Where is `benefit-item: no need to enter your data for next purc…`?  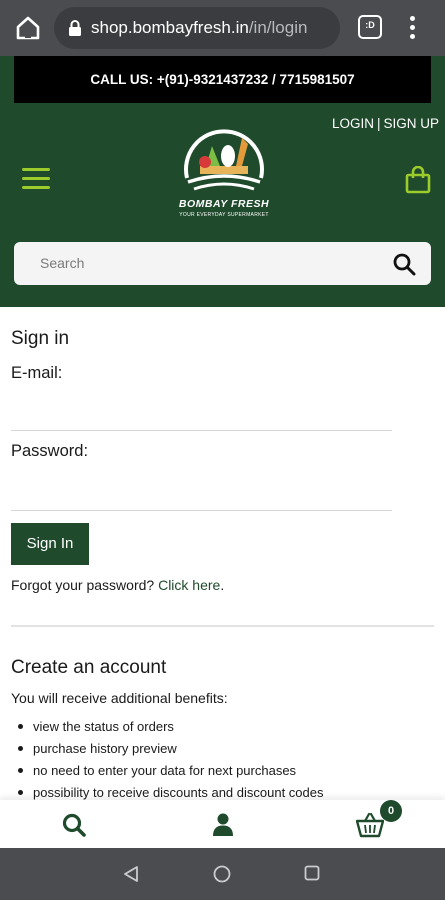 benefit-item: no need to enter your data for next purc… is located at coordinates (171, 774).